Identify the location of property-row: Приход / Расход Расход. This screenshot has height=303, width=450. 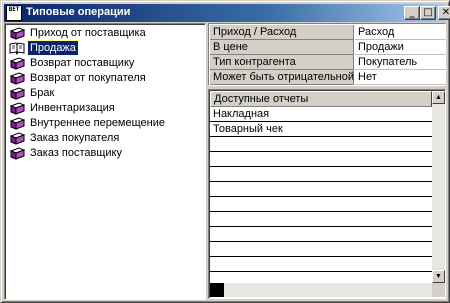
(328, 32).